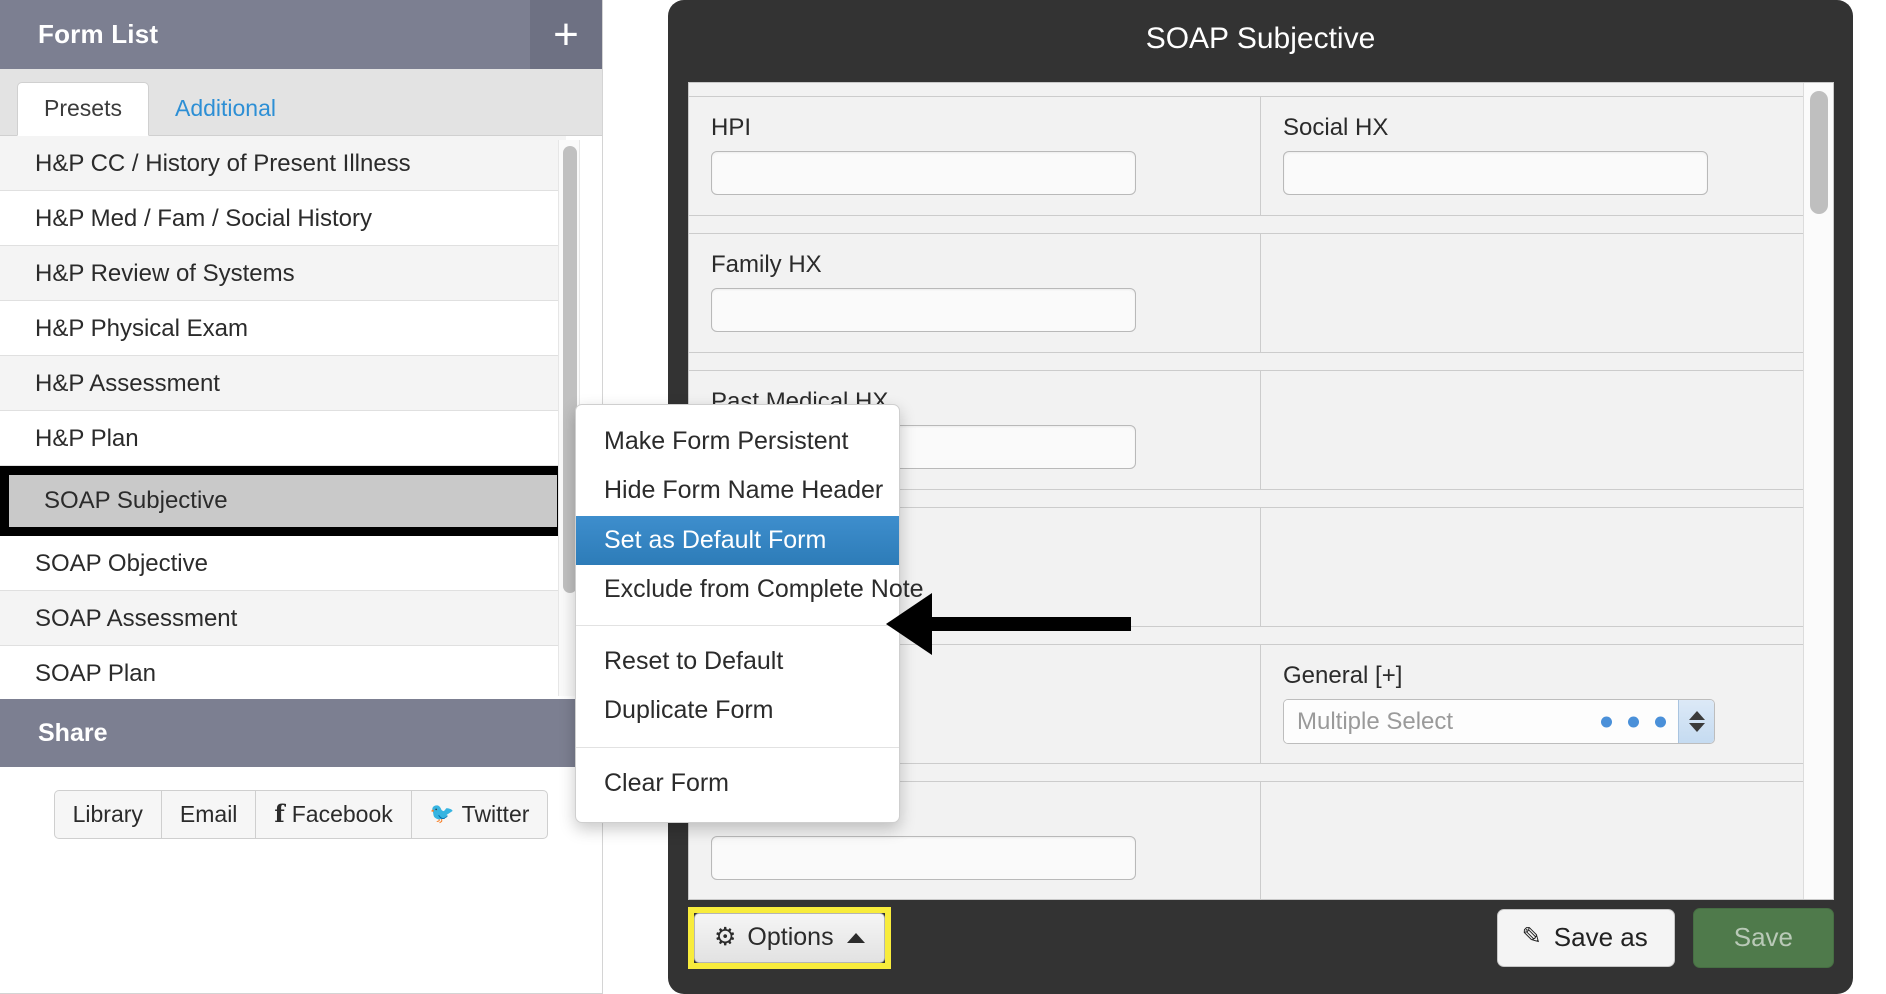 The image size is (1886, 994). I want to click on options-button: ⚙ Options, so click(789, 938).